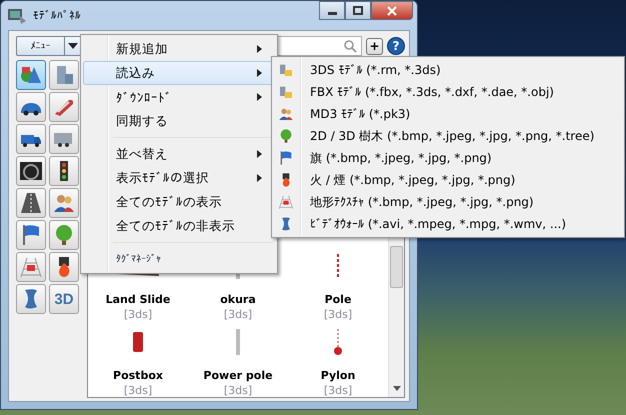 This screenshot has height=415, width=626. I want to click on maximize-button, so click(358, 10).